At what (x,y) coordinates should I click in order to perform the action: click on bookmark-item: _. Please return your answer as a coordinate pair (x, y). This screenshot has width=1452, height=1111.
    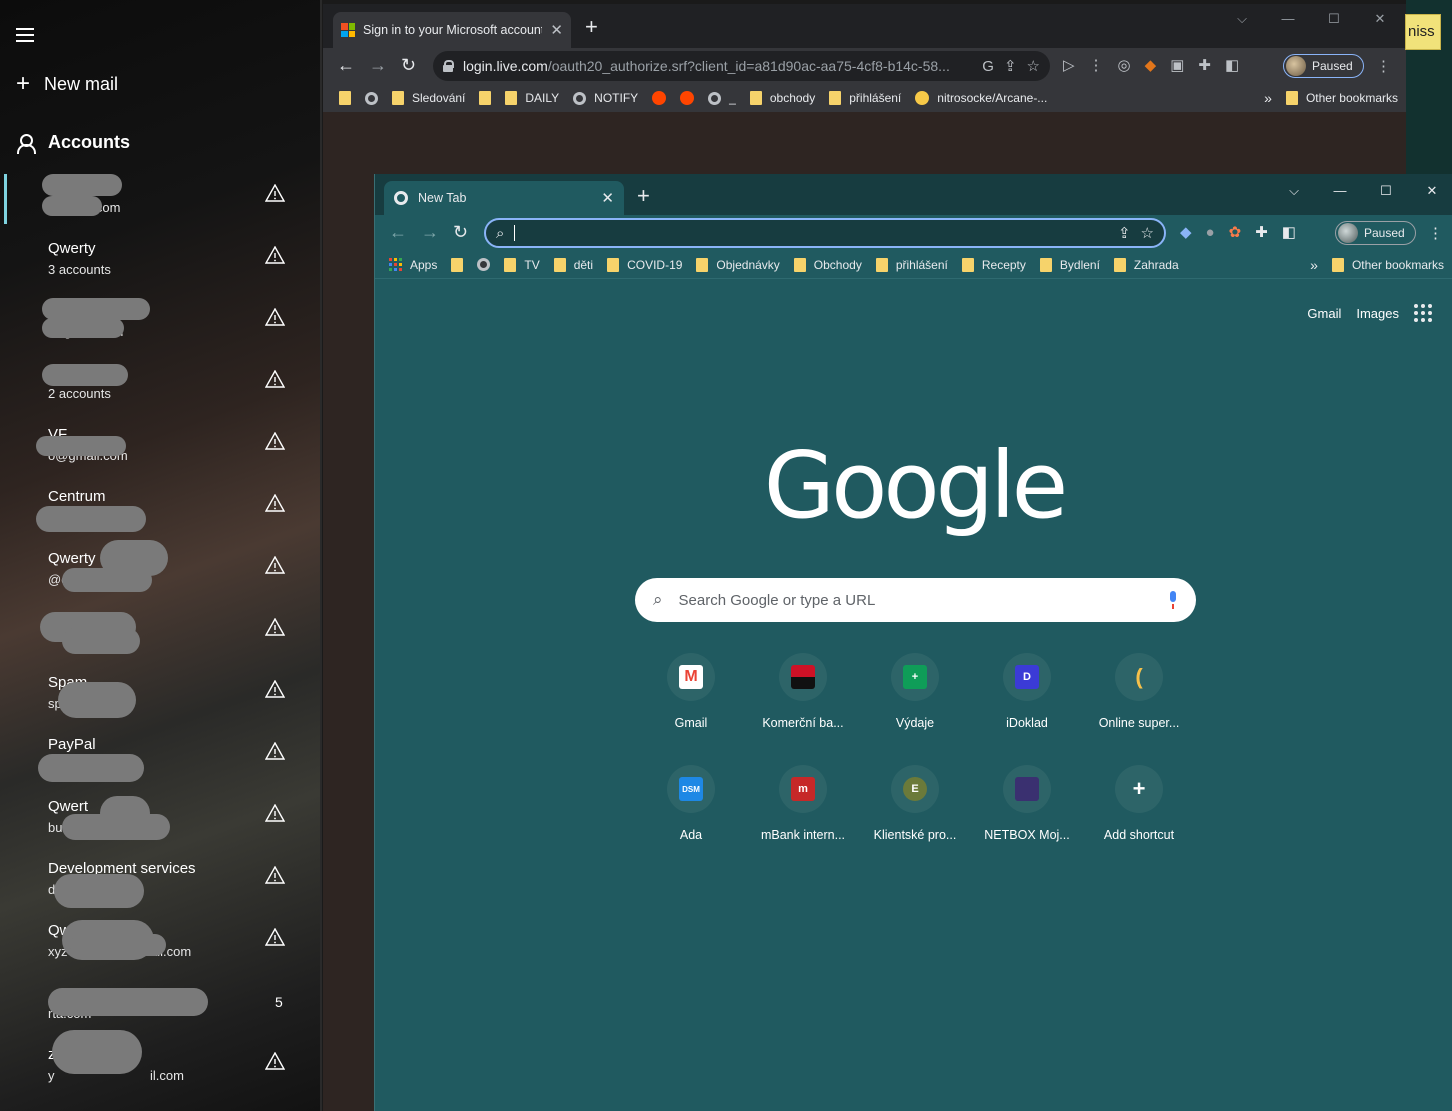
    Looking at the image, I should click on (722, 98).